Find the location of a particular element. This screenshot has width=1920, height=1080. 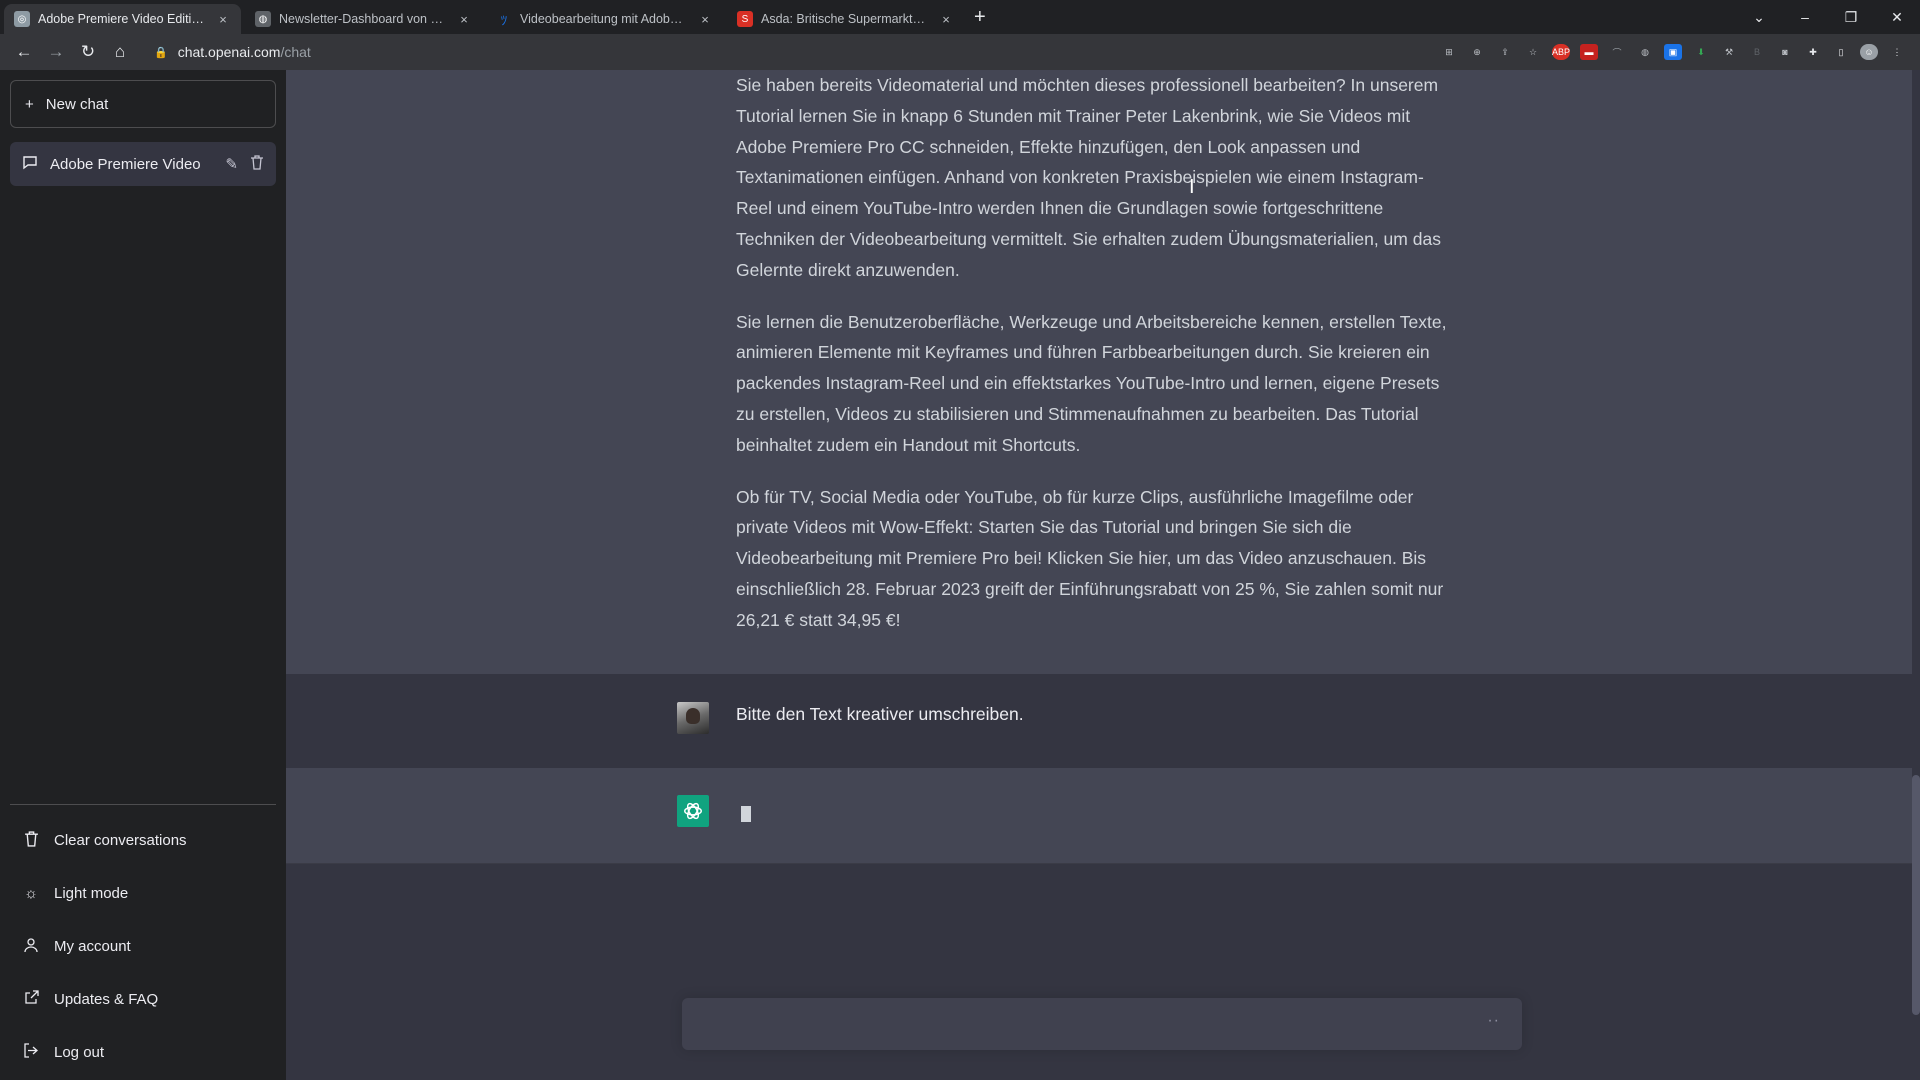

edit-pencil-icon: ✎ is located at coordinates (231, 164).